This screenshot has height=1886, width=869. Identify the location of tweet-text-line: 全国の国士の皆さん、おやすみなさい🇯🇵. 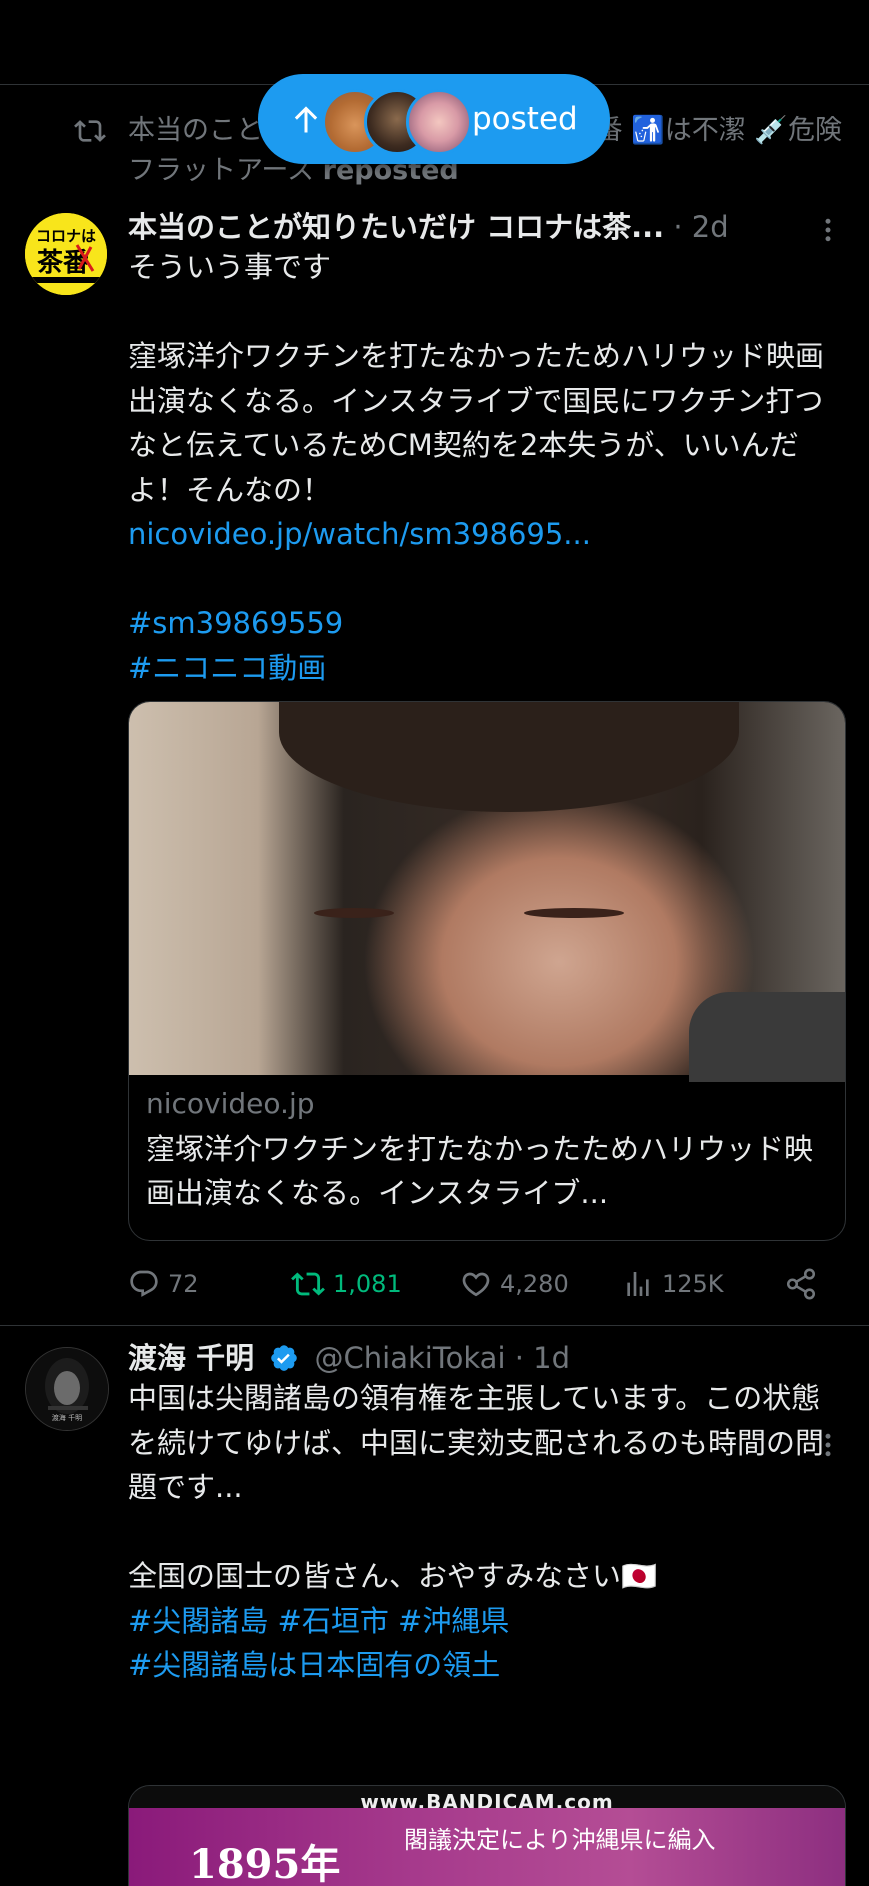
(393, 1576).